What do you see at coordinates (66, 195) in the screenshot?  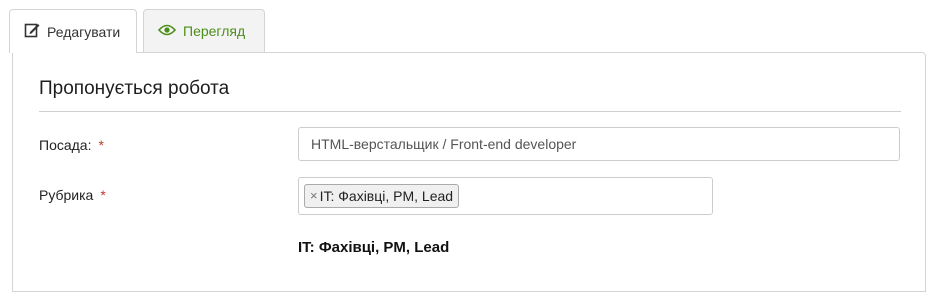 I see `category-label-text: Рубрика` at bounding box center [66, 195].